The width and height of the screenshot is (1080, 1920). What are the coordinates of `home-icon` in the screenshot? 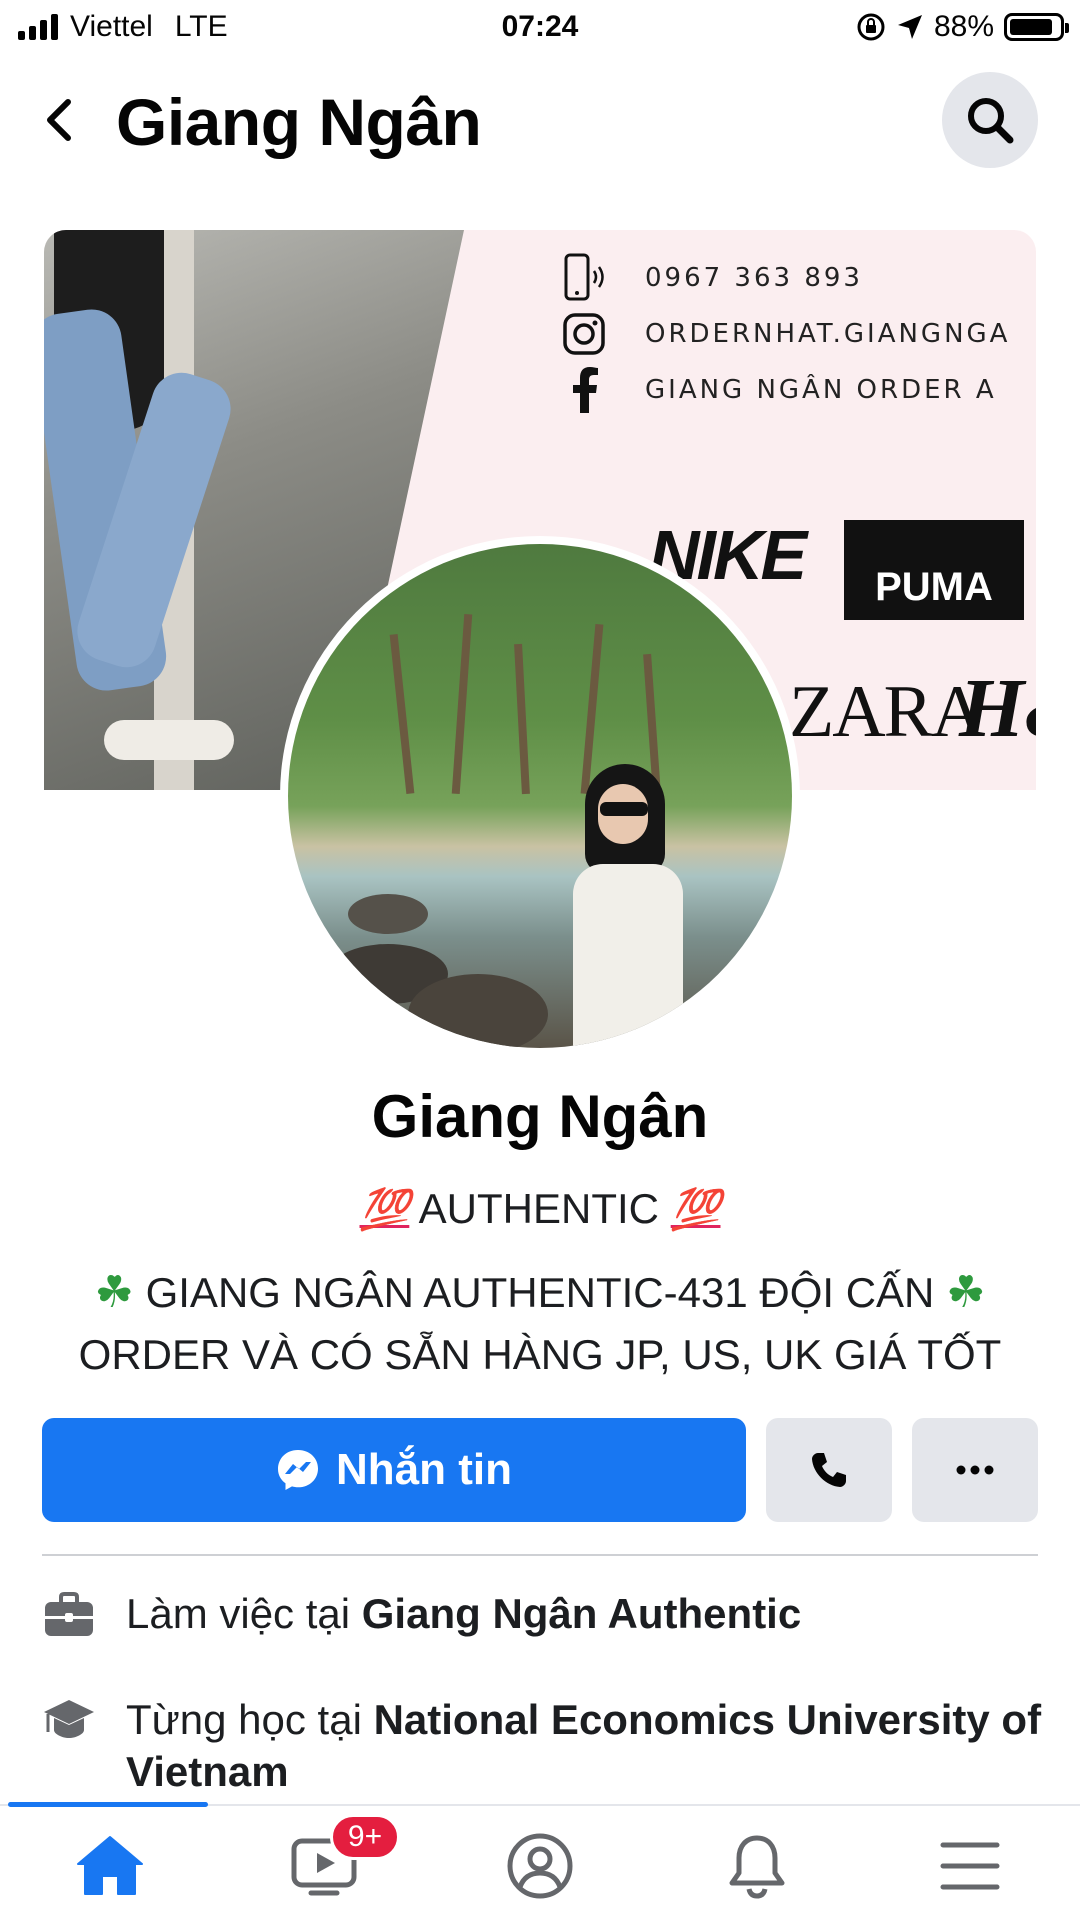 It's located at (110, 1865).